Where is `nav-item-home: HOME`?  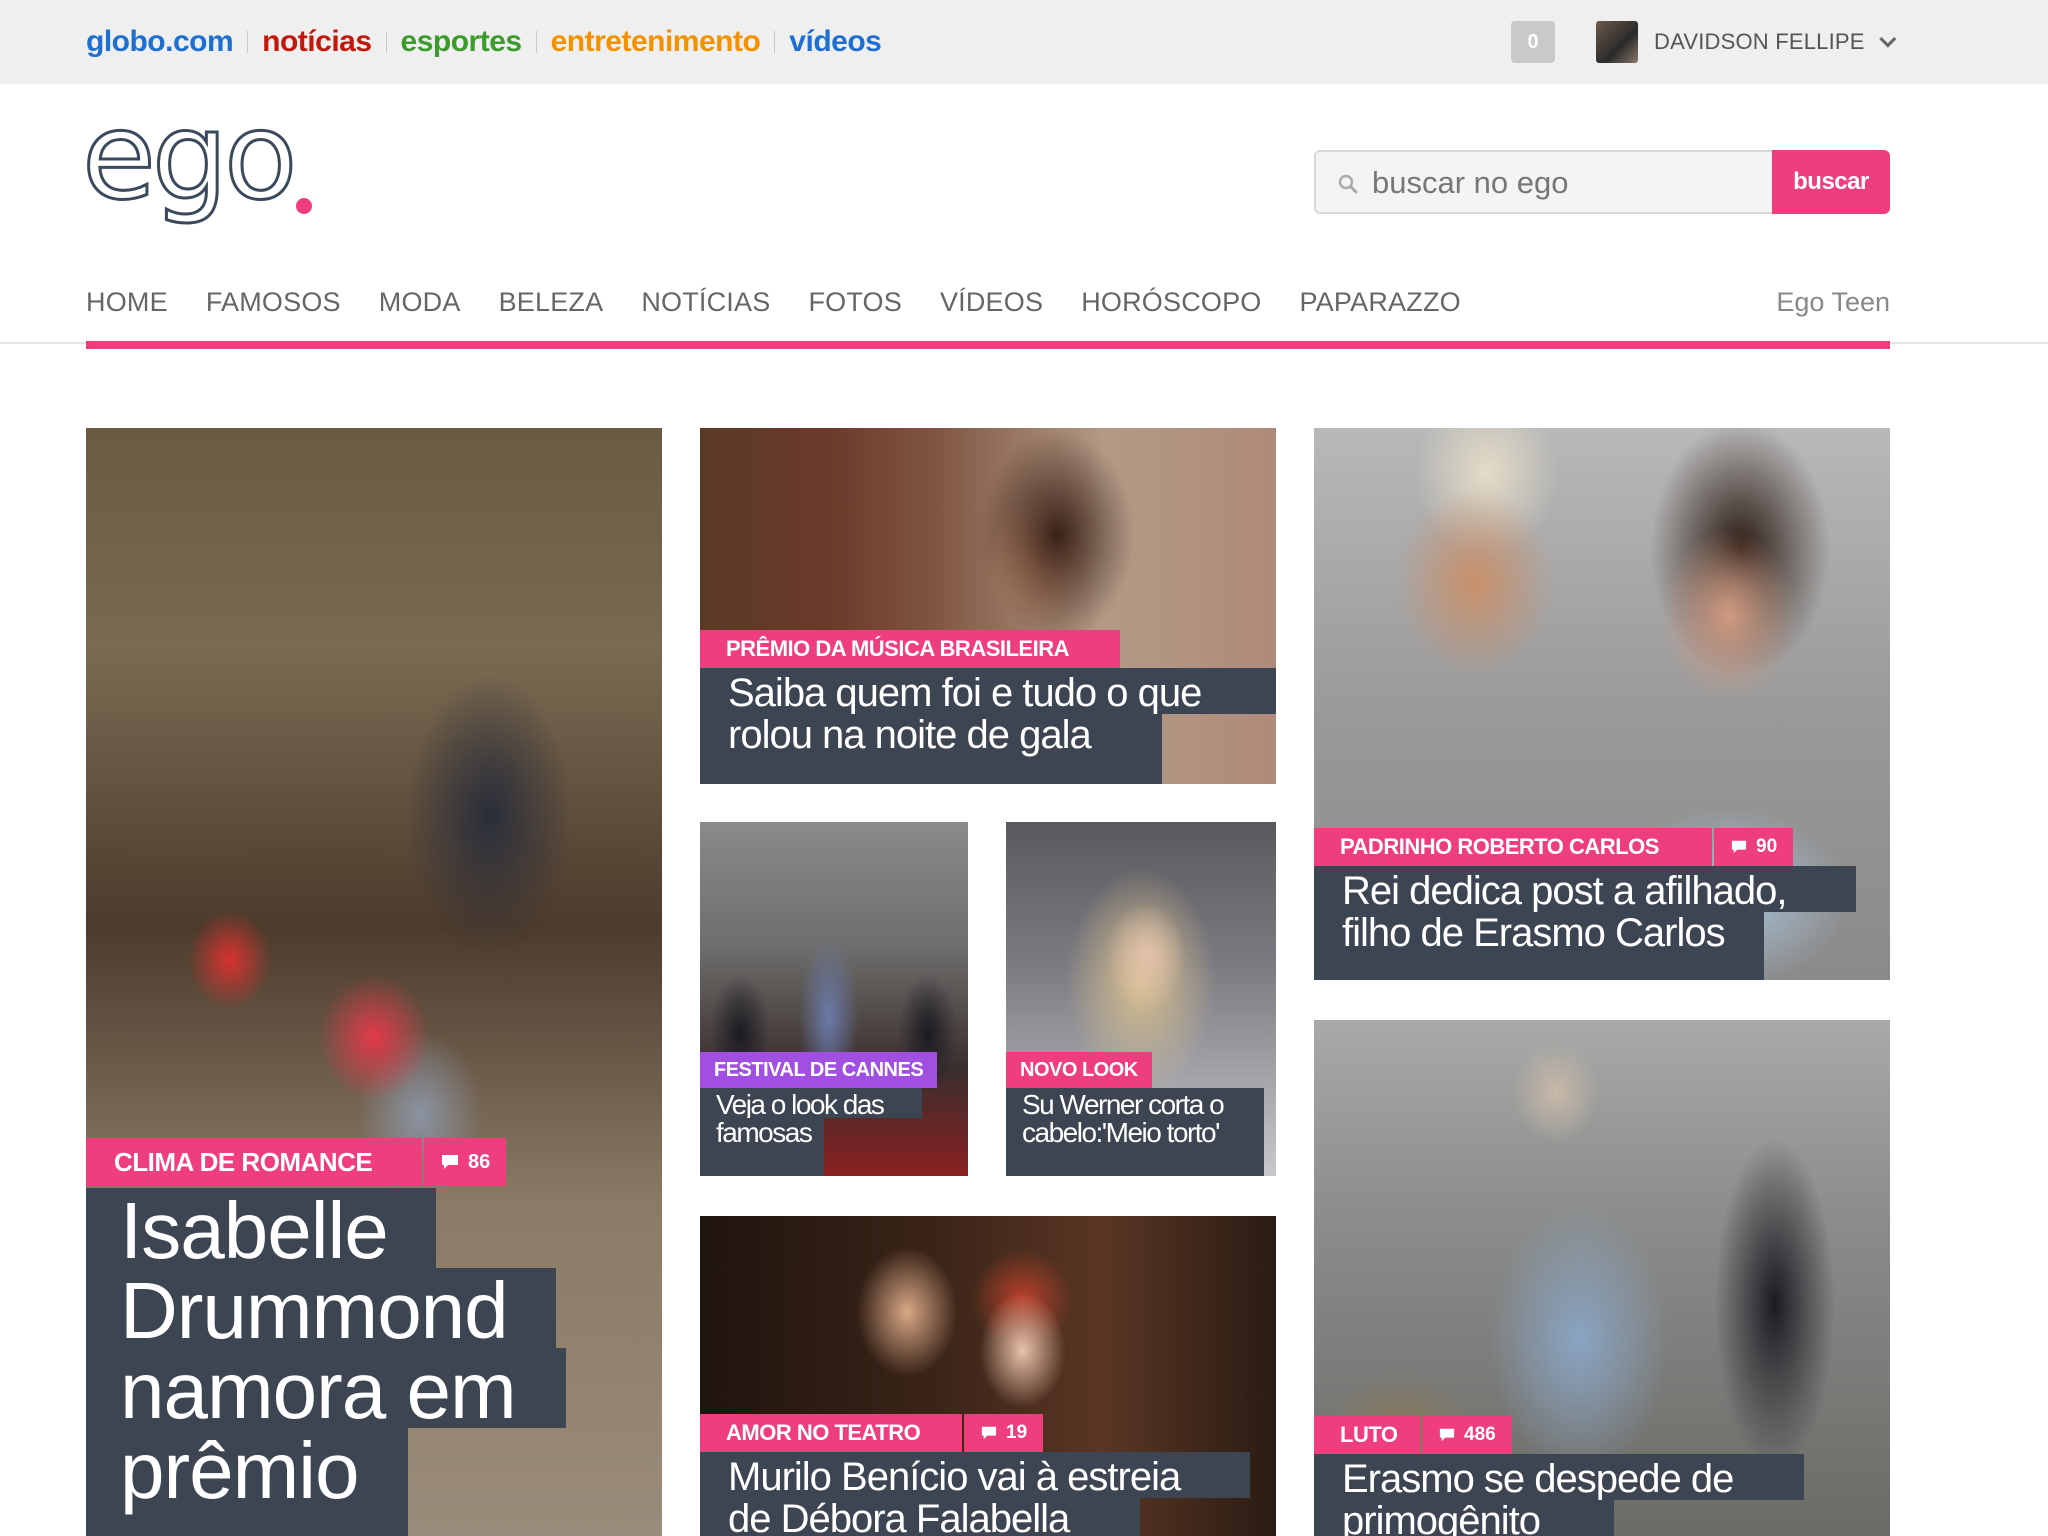 nav-item-home: HOME is located at coordinates (127, 302).